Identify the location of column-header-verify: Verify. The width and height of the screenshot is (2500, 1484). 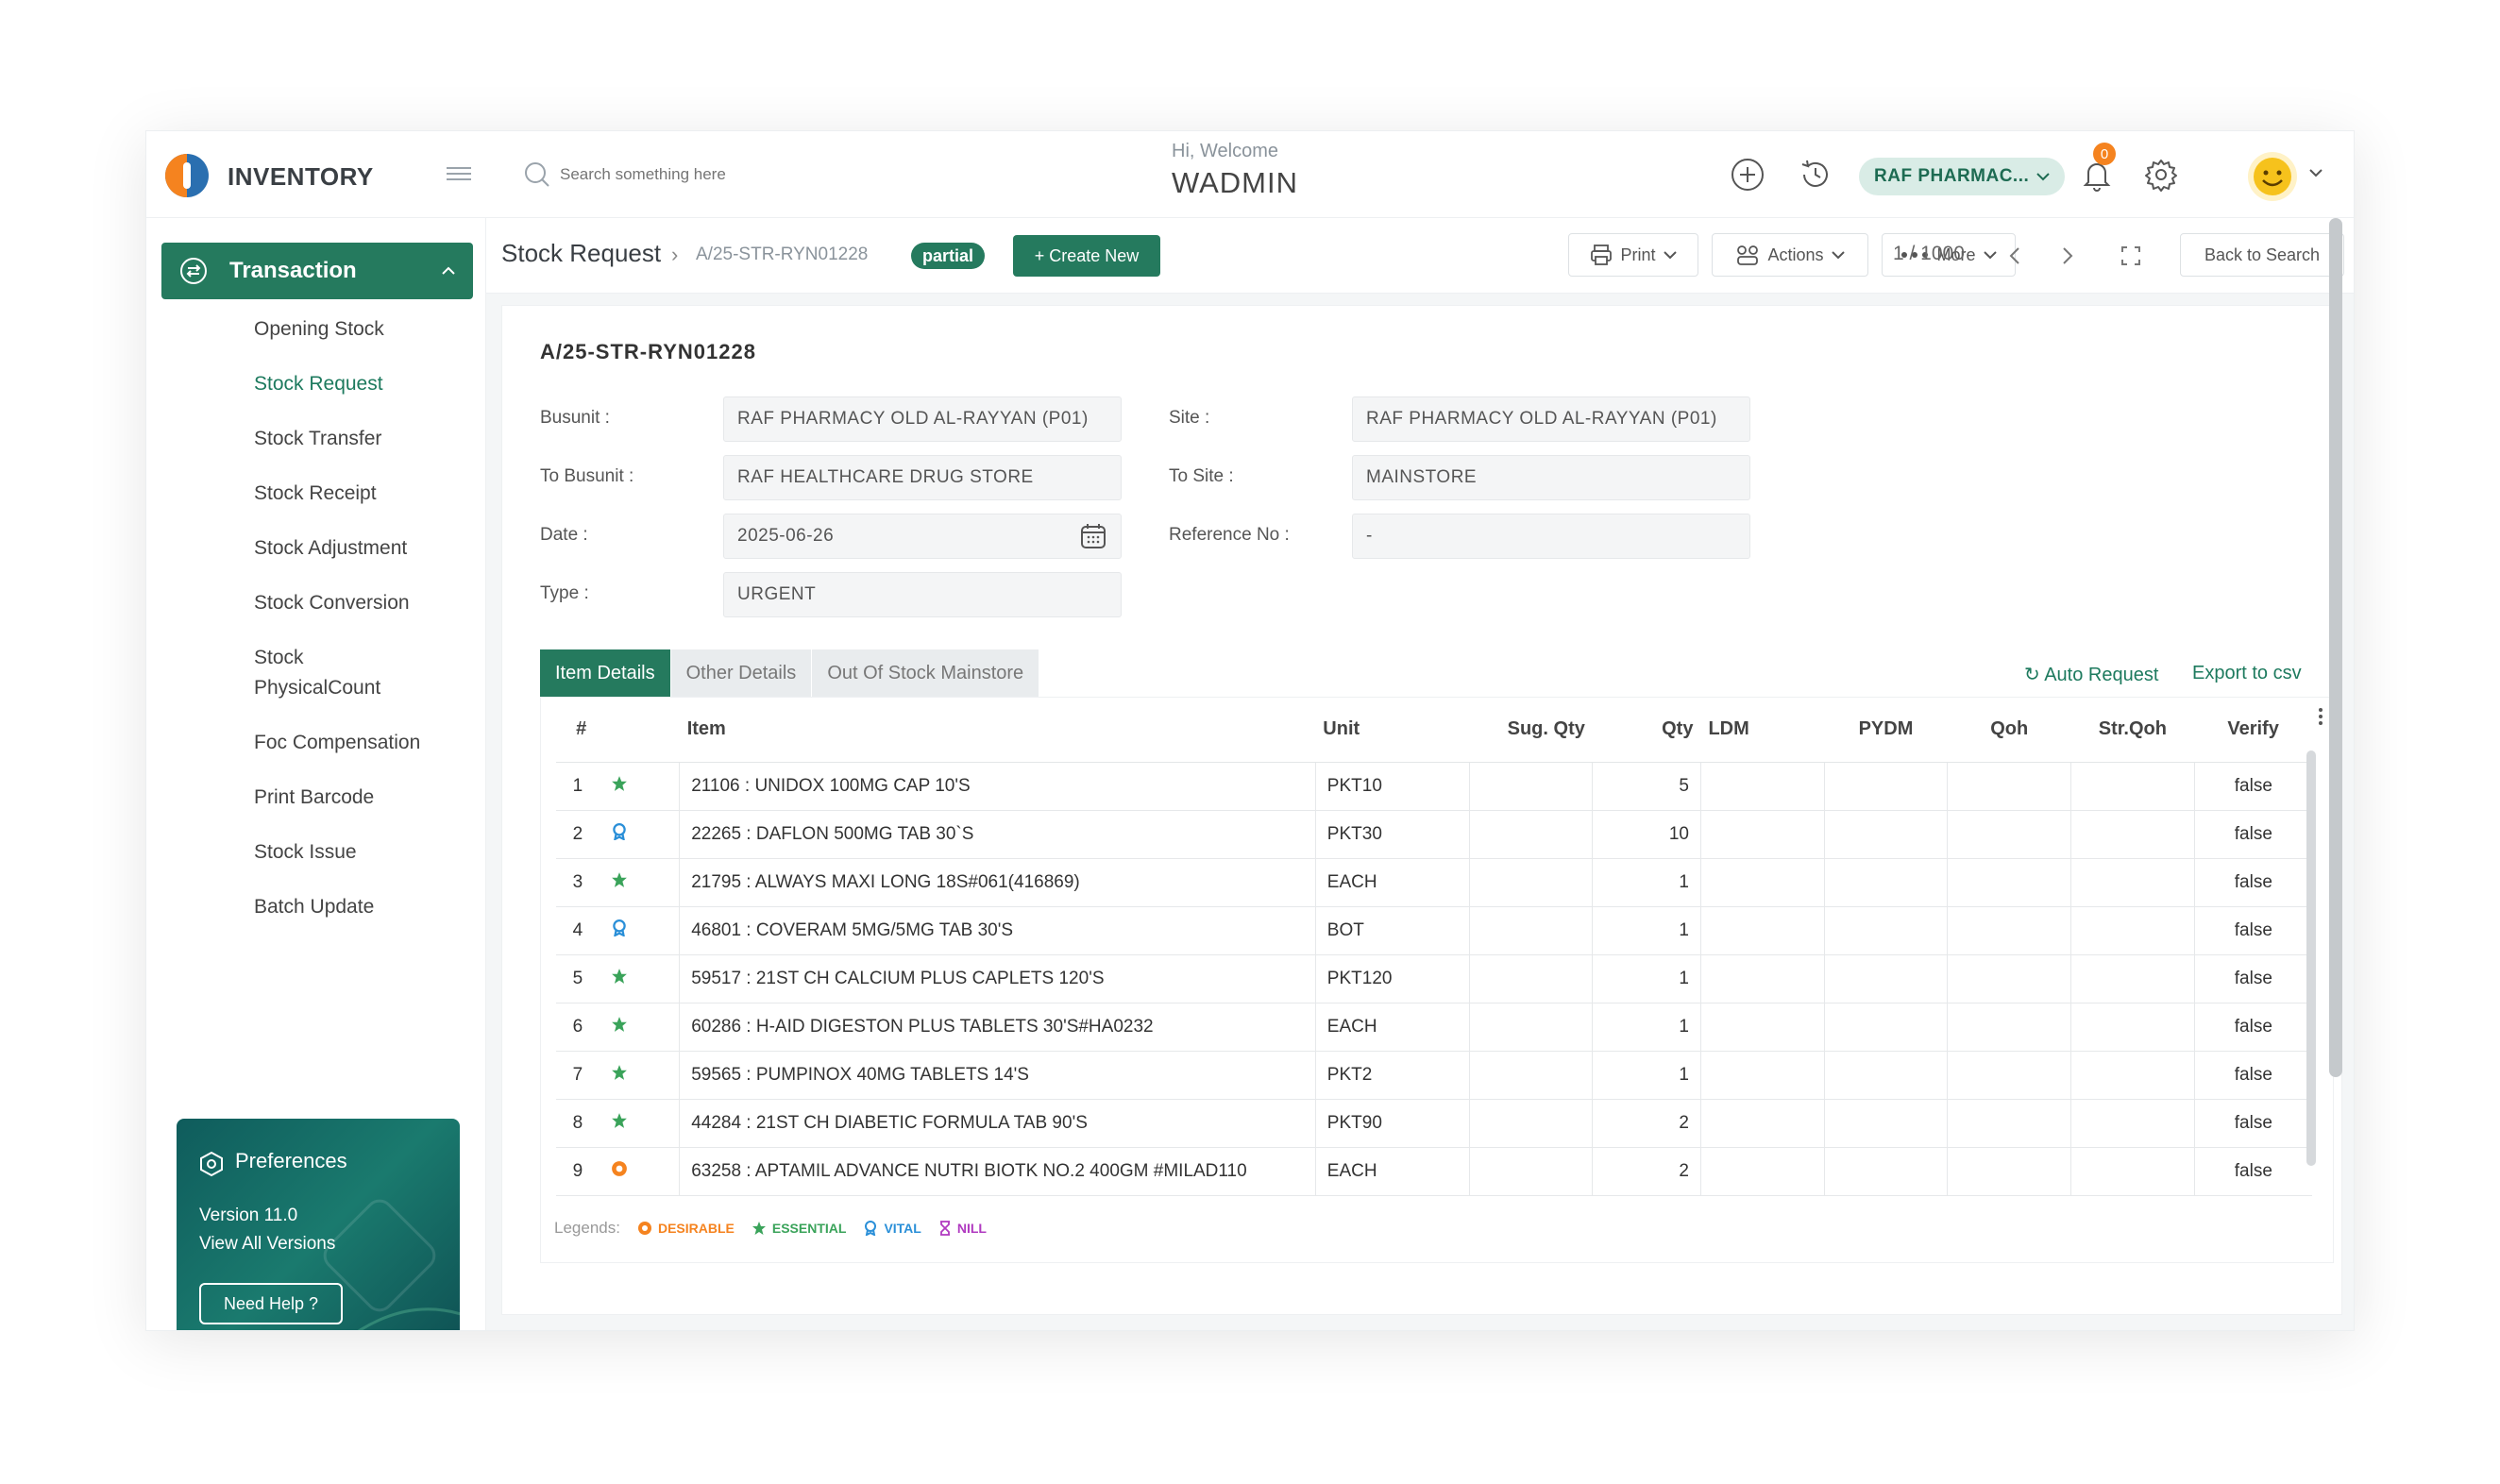
(2253, 730).